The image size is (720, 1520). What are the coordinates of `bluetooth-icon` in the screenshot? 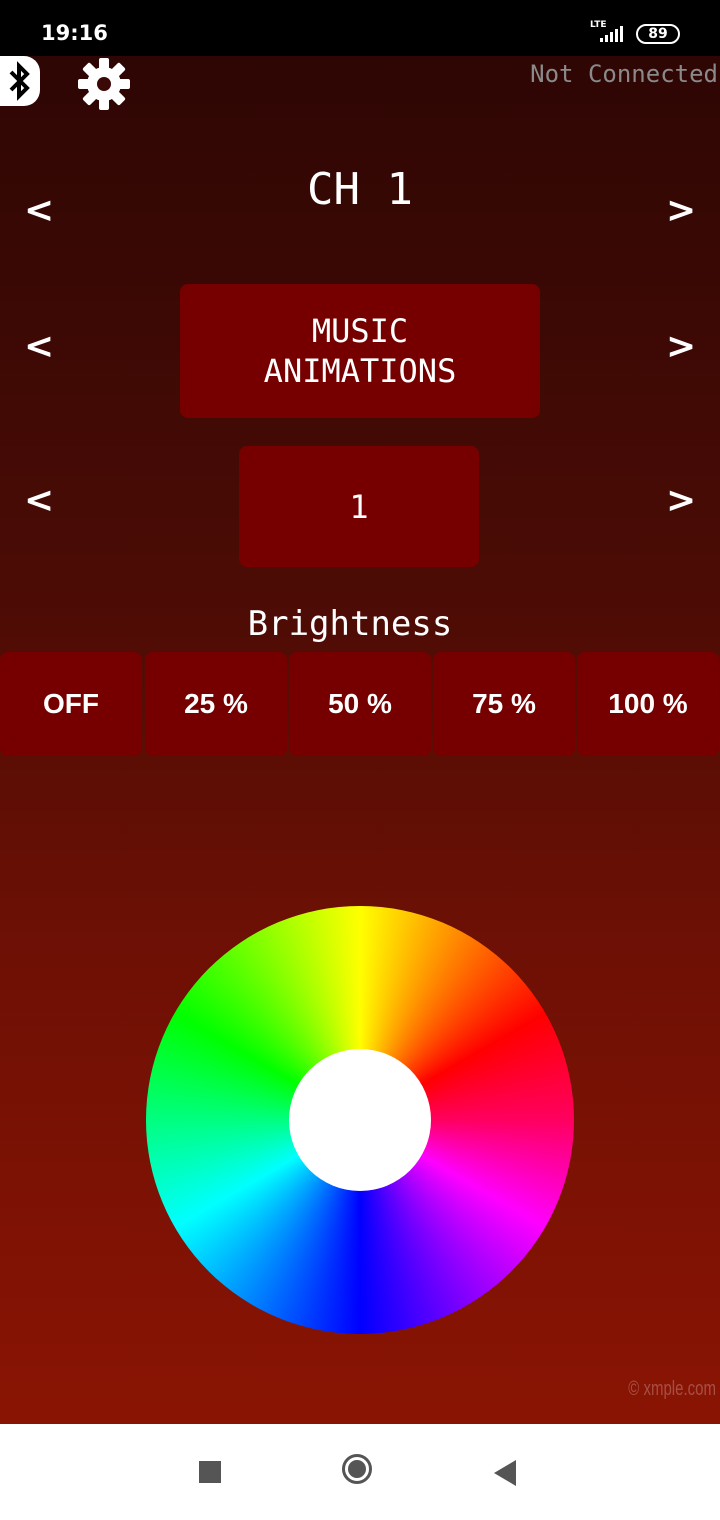 It's located at (20, 81).